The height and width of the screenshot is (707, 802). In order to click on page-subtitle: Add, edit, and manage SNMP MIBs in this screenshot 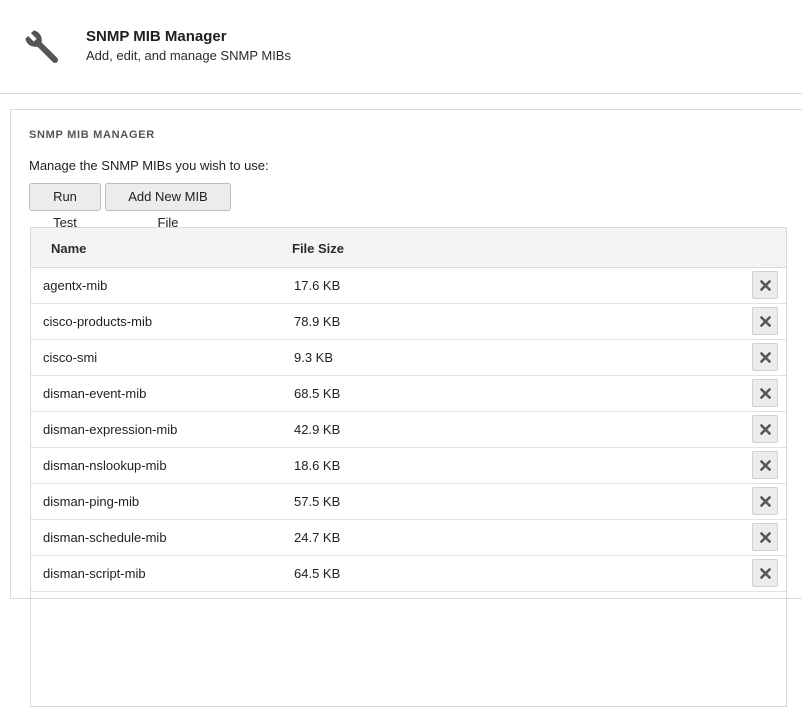, I will do `click(188, 55)`.